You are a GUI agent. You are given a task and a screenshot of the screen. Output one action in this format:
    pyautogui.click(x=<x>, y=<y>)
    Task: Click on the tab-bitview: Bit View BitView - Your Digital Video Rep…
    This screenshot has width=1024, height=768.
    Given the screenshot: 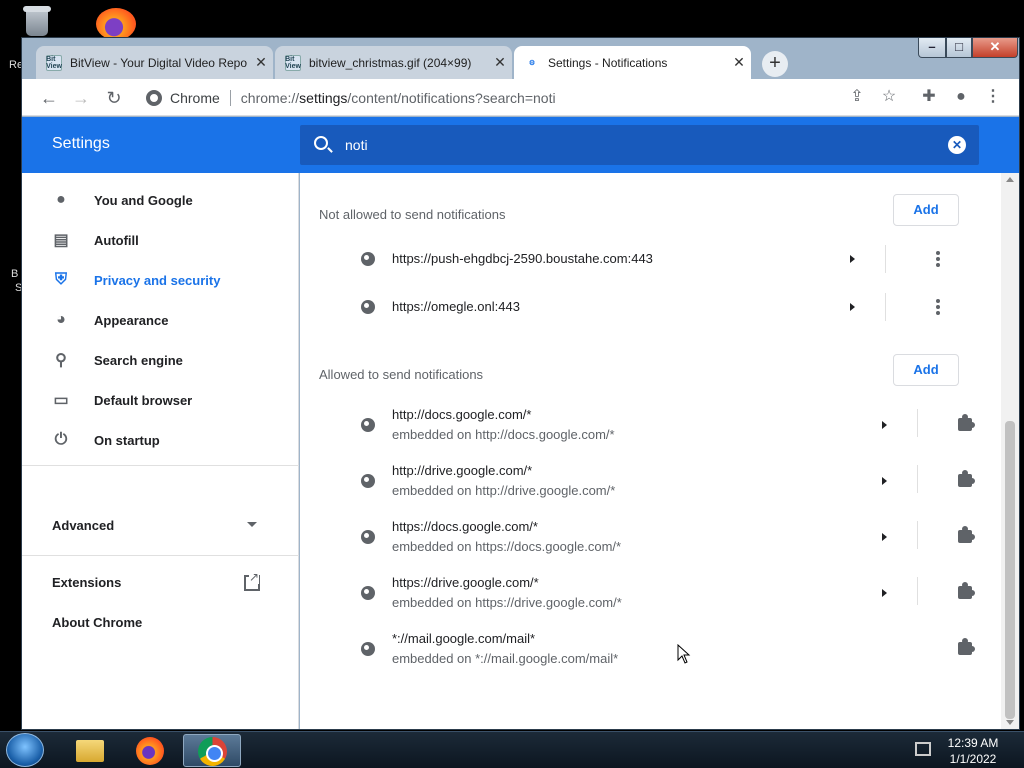 What is the action you would take?
    pyautogui.click(x=154, y=62)
    